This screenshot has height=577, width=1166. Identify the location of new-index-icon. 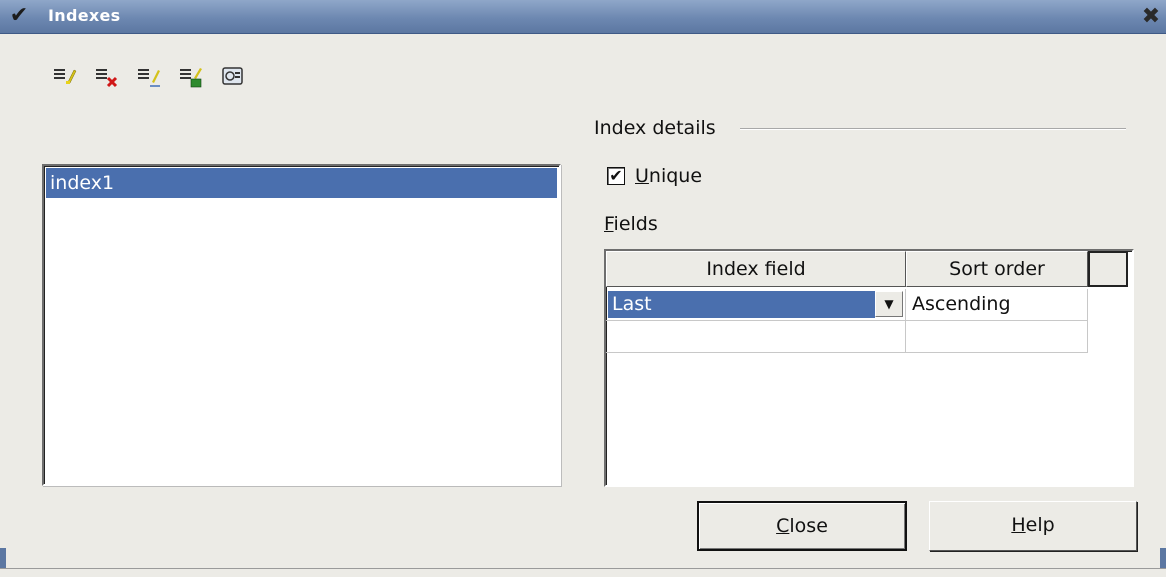
(65, 76).